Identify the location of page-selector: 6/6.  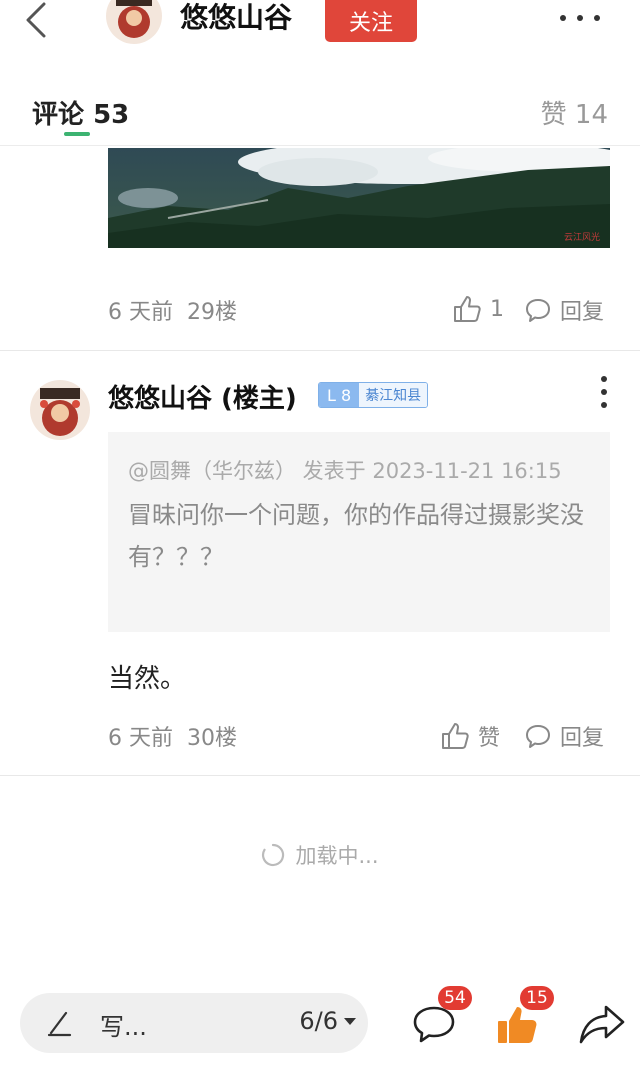
(327, 1021).